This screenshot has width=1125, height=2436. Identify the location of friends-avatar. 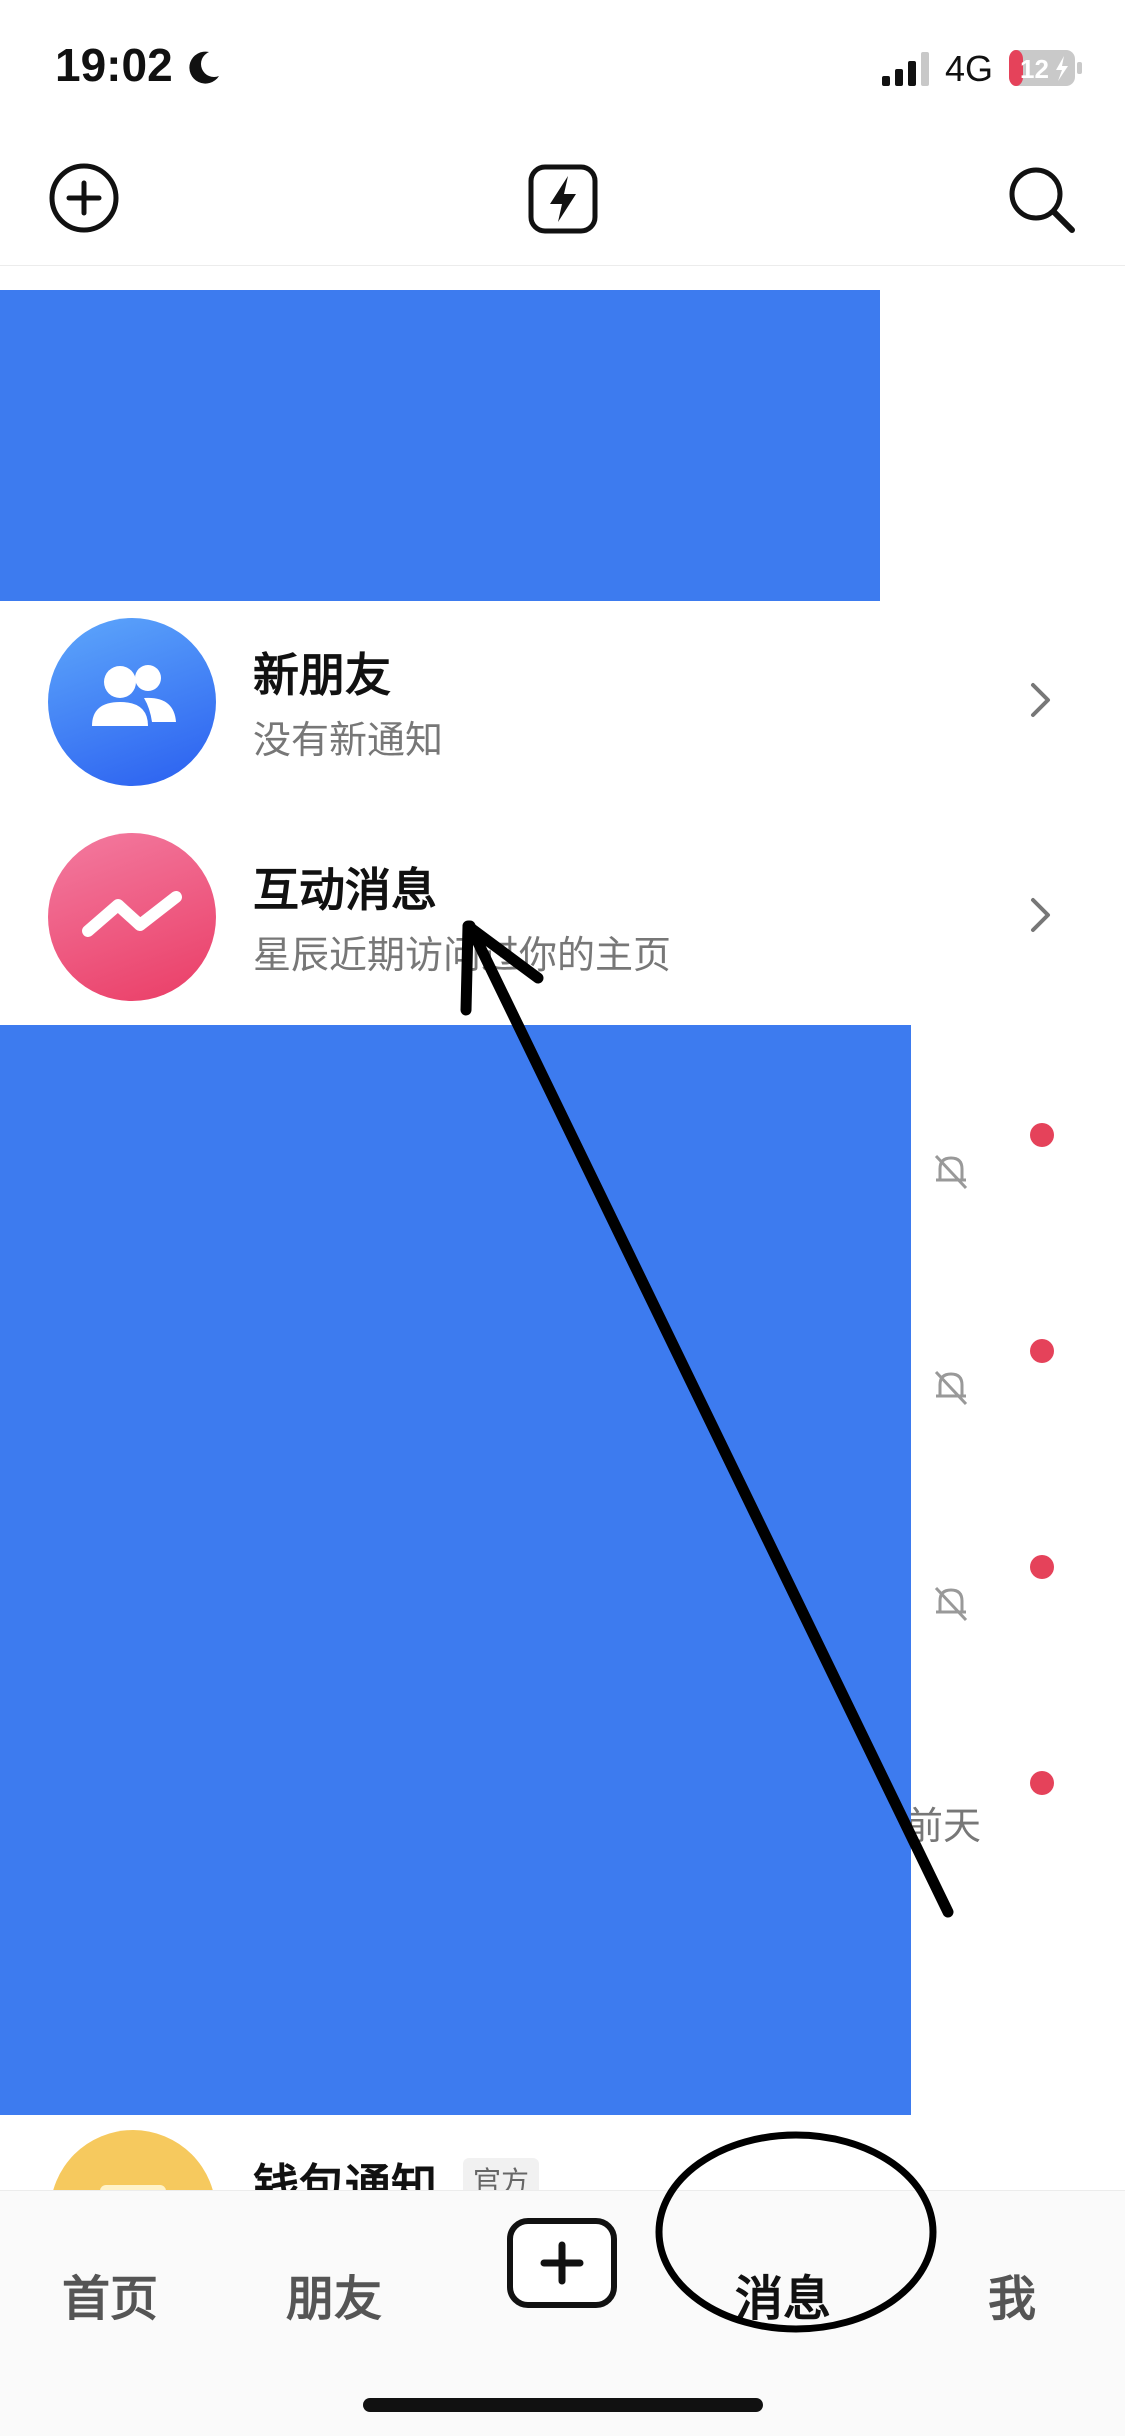
(132, 702).